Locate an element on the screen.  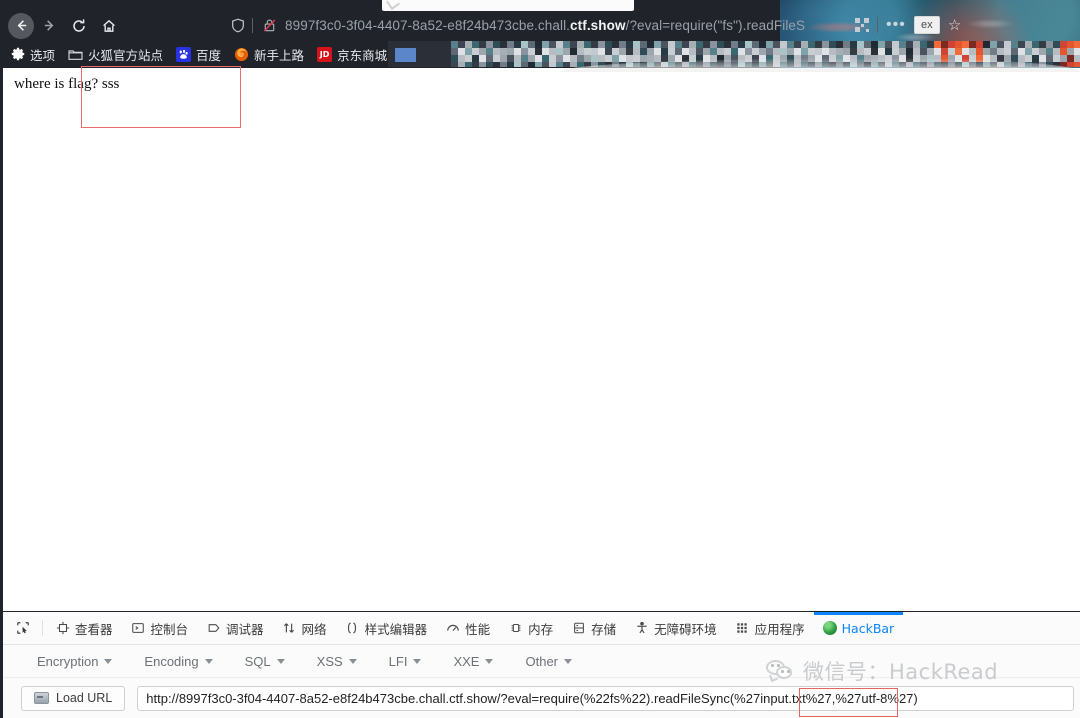
home-button is located at coordinates (109, 26).